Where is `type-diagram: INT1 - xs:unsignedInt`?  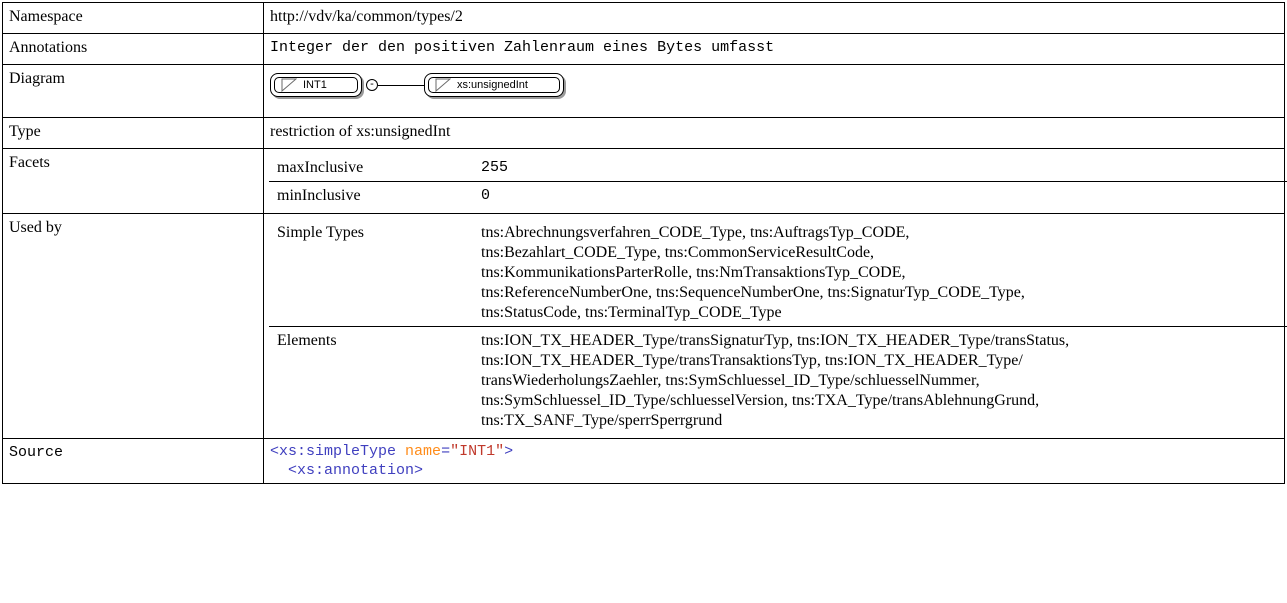
type-diagram: INT1 - xs:unsignedInt is located at coordinates (774, 85).